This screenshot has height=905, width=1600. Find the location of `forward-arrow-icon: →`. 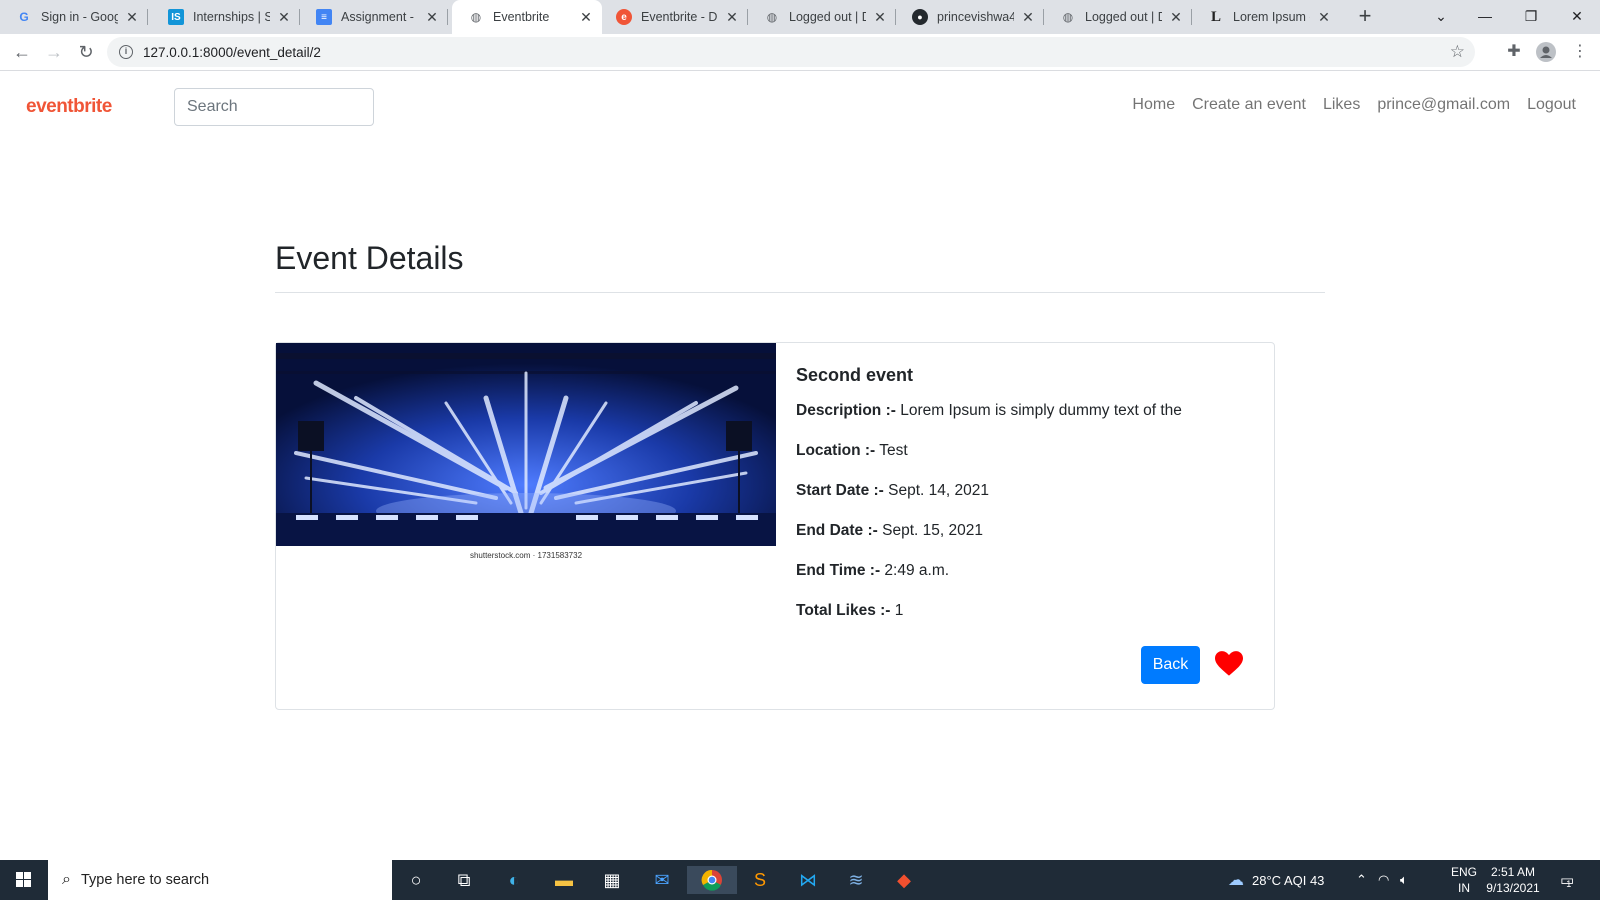

forward-arrow-icon: → is located at coordinates (54, 52).